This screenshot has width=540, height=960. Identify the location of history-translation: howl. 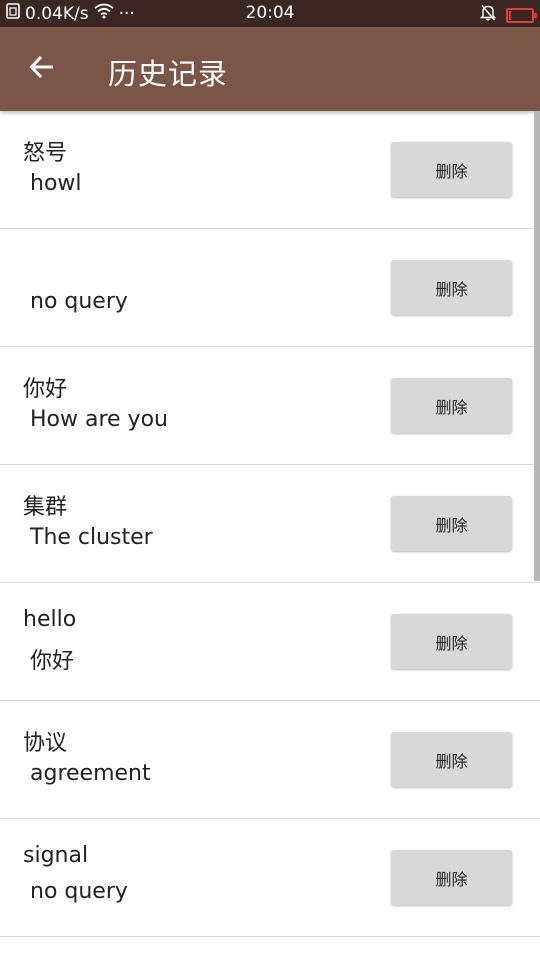
(56, 183).